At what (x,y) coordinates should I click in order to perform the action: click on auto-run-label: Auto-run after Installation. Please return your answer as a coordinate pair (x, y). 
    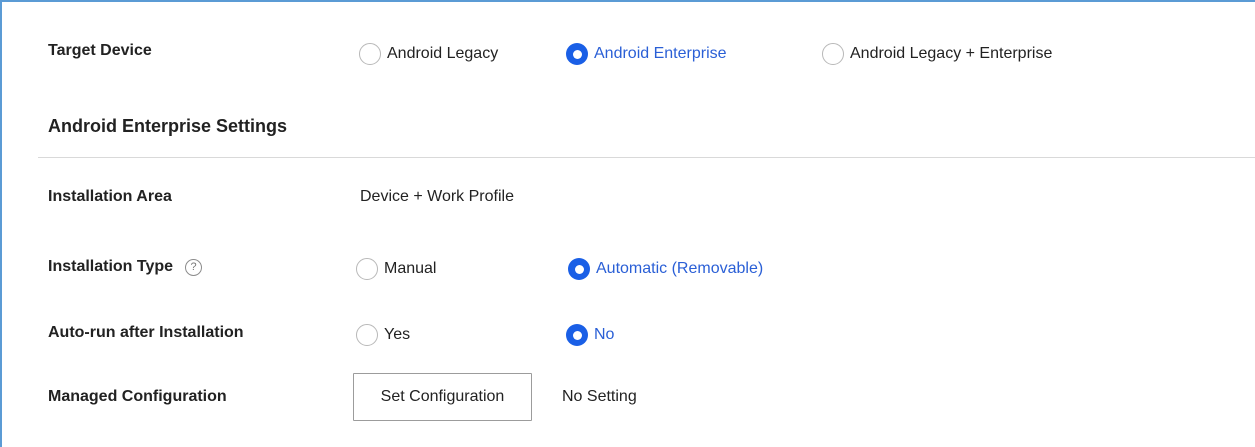
    Looking at the image, I should click on (146, 332).